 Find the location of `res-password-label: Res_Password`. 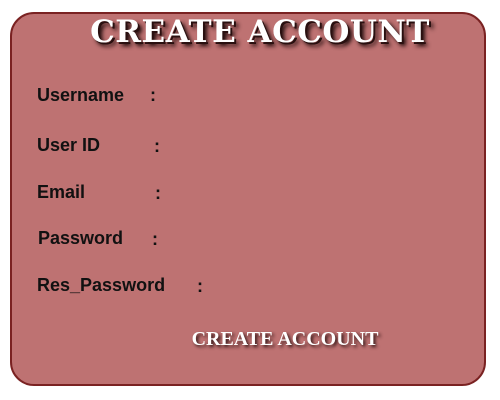

res-password-label: Res_Password is located at coordinates (101, 285).